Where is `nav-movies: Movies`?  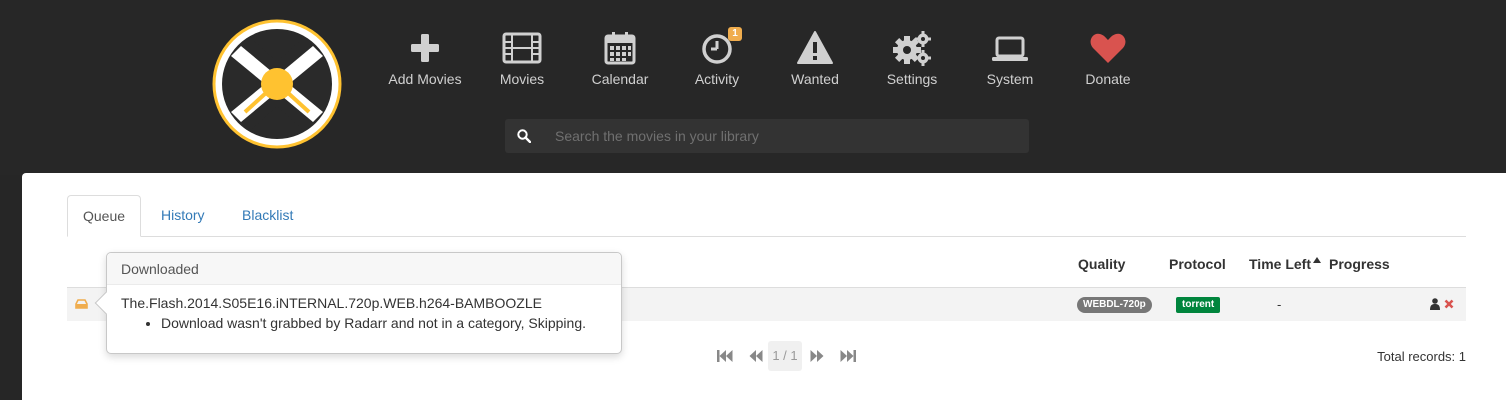 nav-movies: Movies is located at coordinates (522, 61).